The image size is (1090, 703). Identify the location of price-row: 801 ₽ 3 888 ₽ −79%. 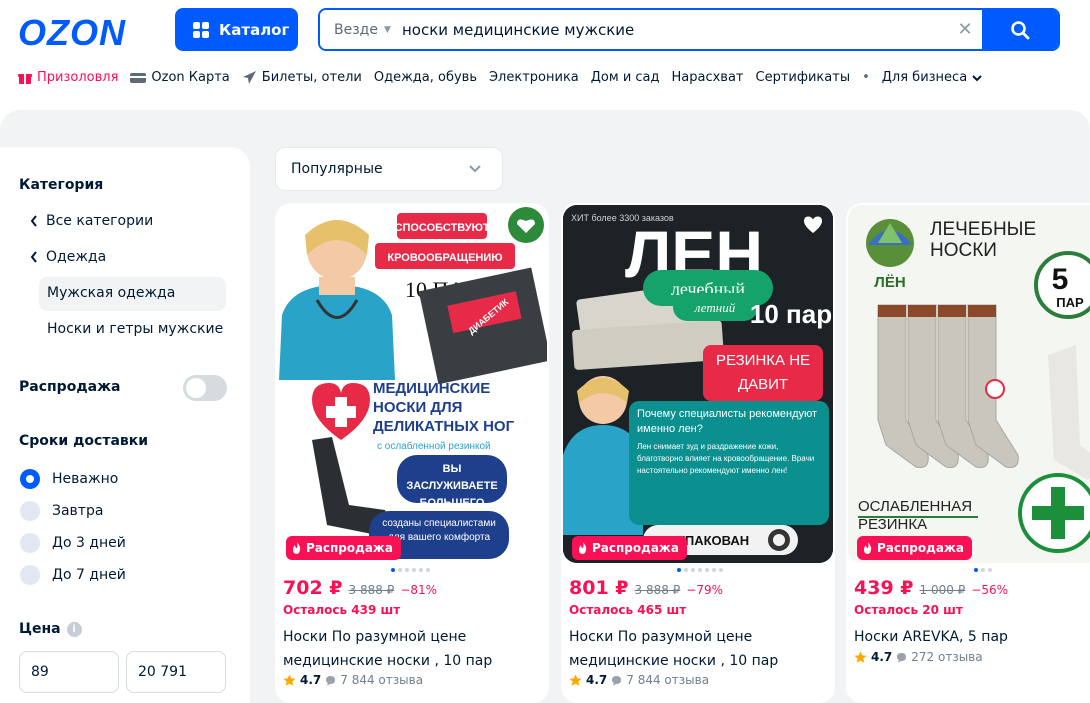
(646, 588).